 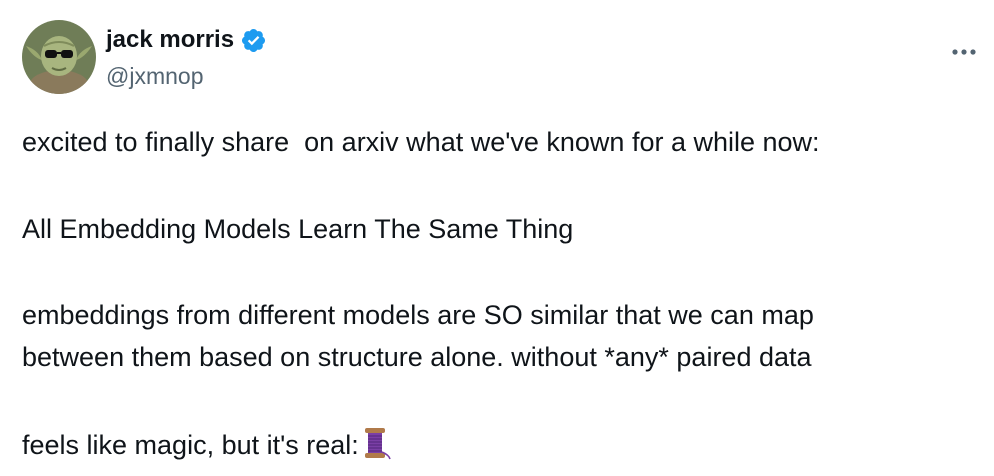 What do you see at coordinates (170, 40) in the screenshot?
I see `author-display-name: jack morris` at bounding box center [170, 40].